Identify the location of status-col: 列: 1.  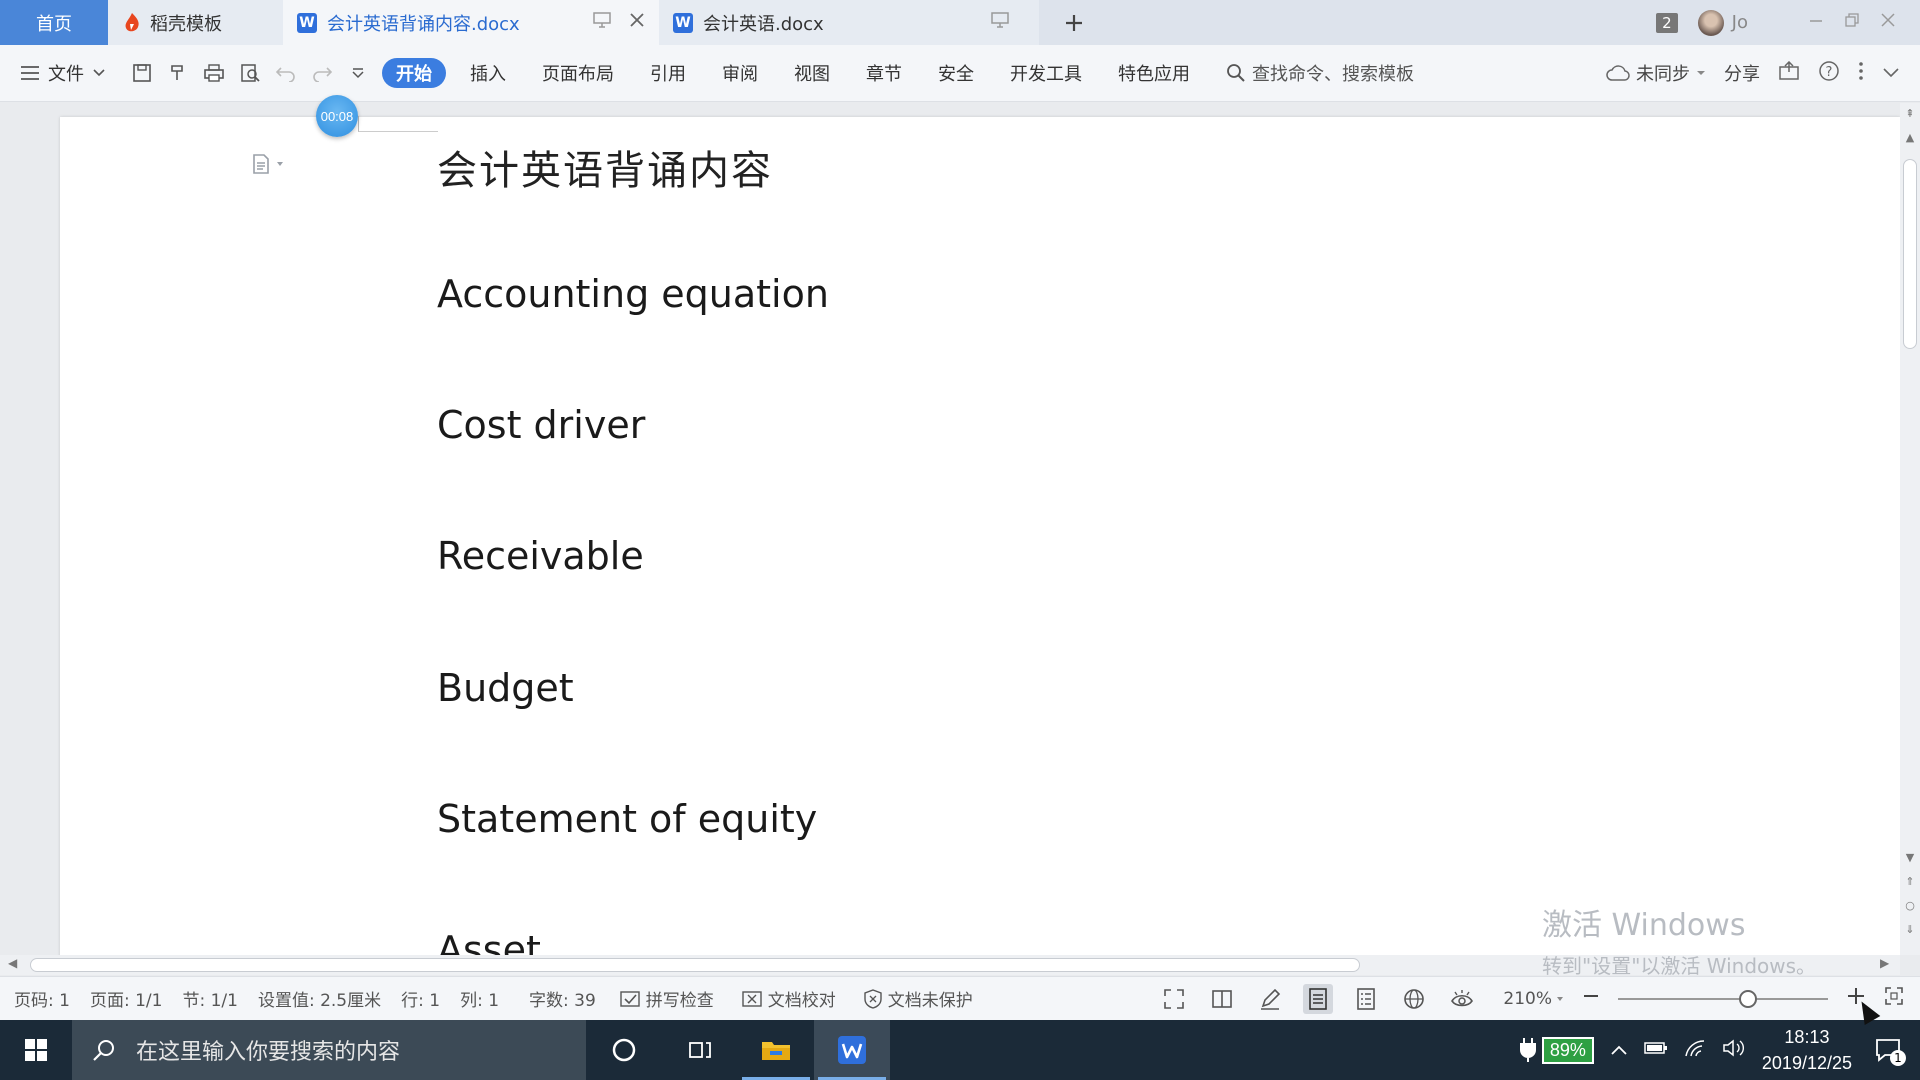
(479, 998).